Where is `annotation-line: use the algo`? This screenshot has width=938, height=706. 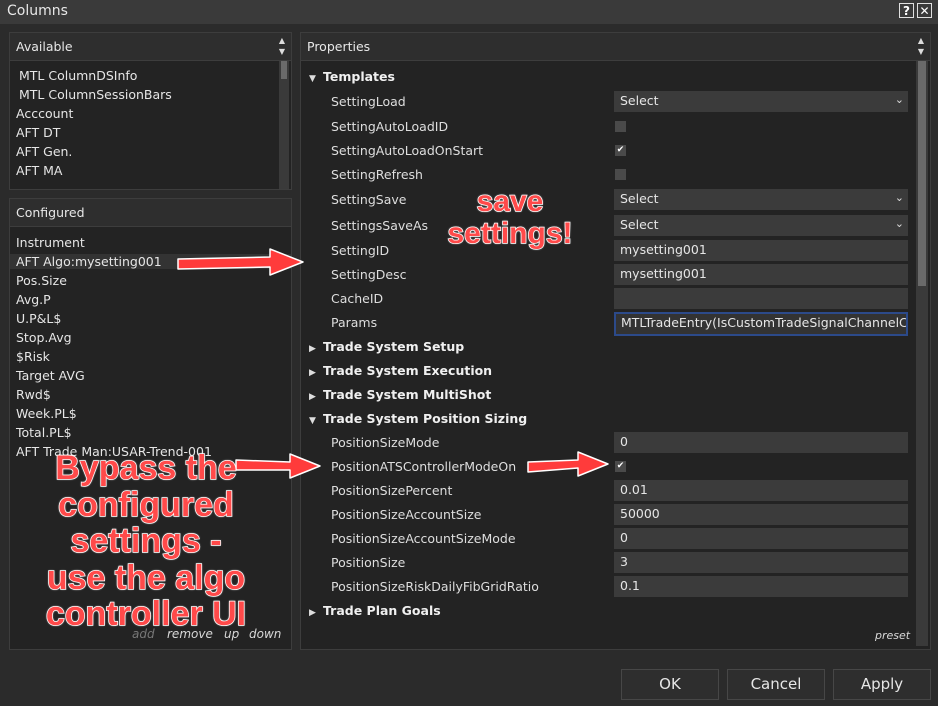 annotation-line: use the algo is located at coordinates (146, 577).